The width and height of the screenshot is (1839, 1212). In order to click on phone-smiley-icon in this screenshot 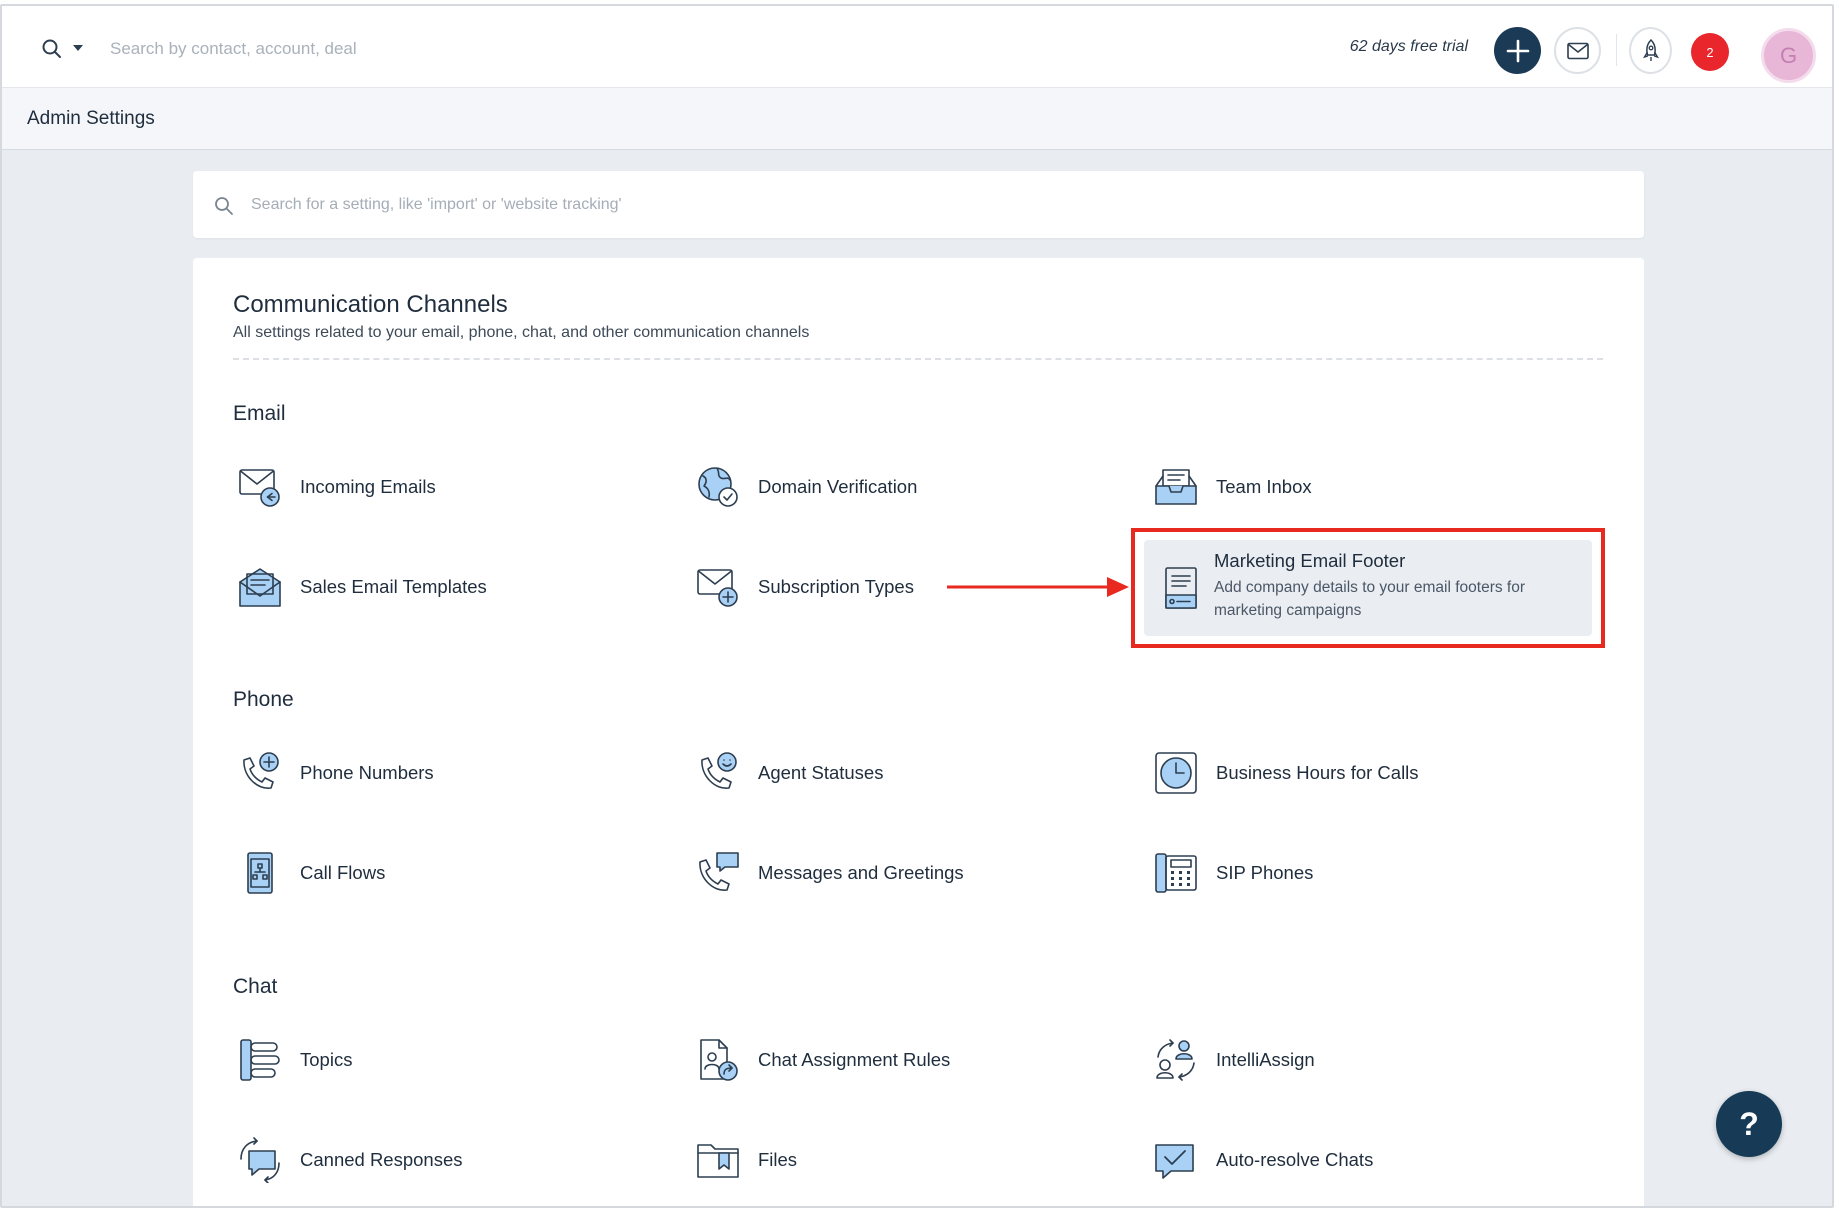, I will do `click(718, 773)`.